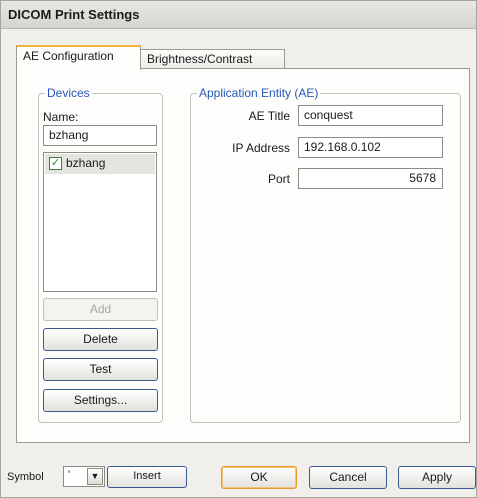  What do you see at coordinates (86, 163) in the screenshot?
I see `device-list-item-label: bzhang` at bounding box center [86, 163].